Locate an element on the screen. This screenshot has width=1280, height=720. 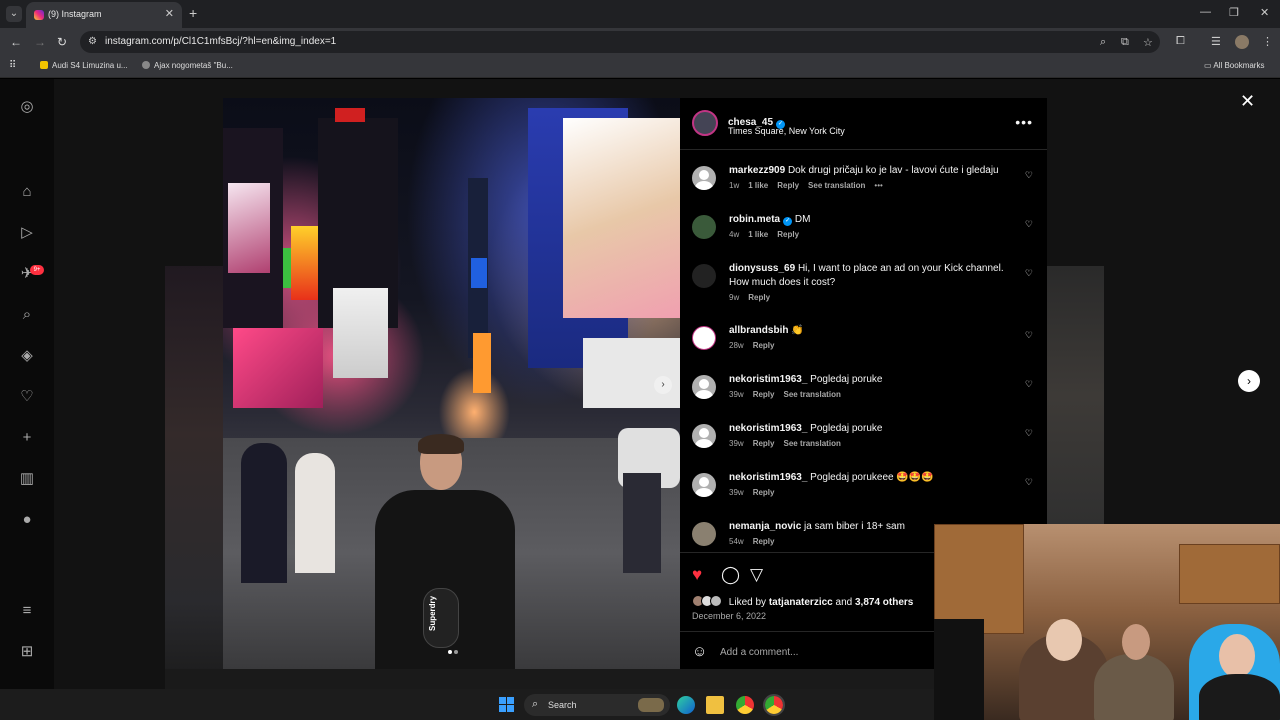
comment-meta: 4w 1 like Reply is located at coordinates (768, 234).